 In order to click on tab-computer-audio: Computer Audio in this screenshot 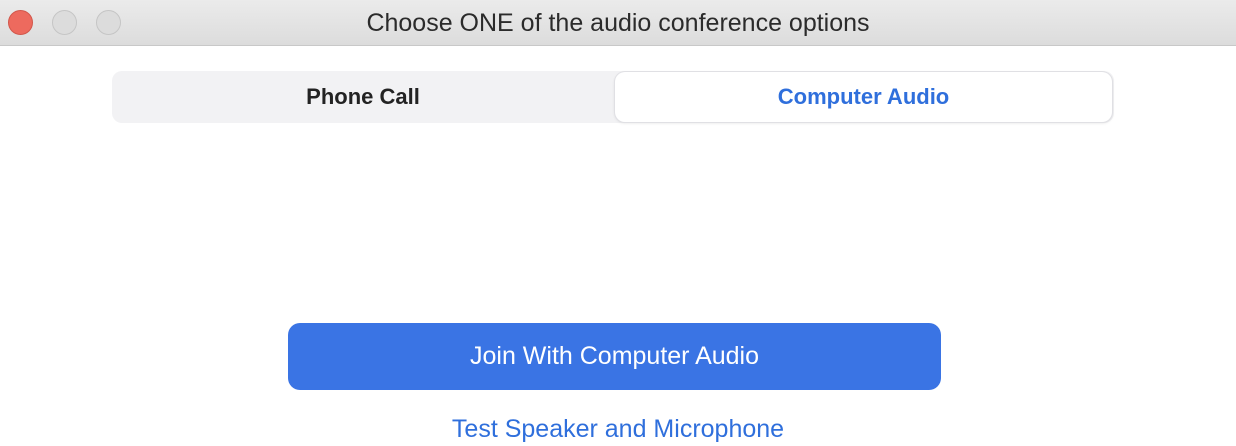, I will do `click(863, 97)`.